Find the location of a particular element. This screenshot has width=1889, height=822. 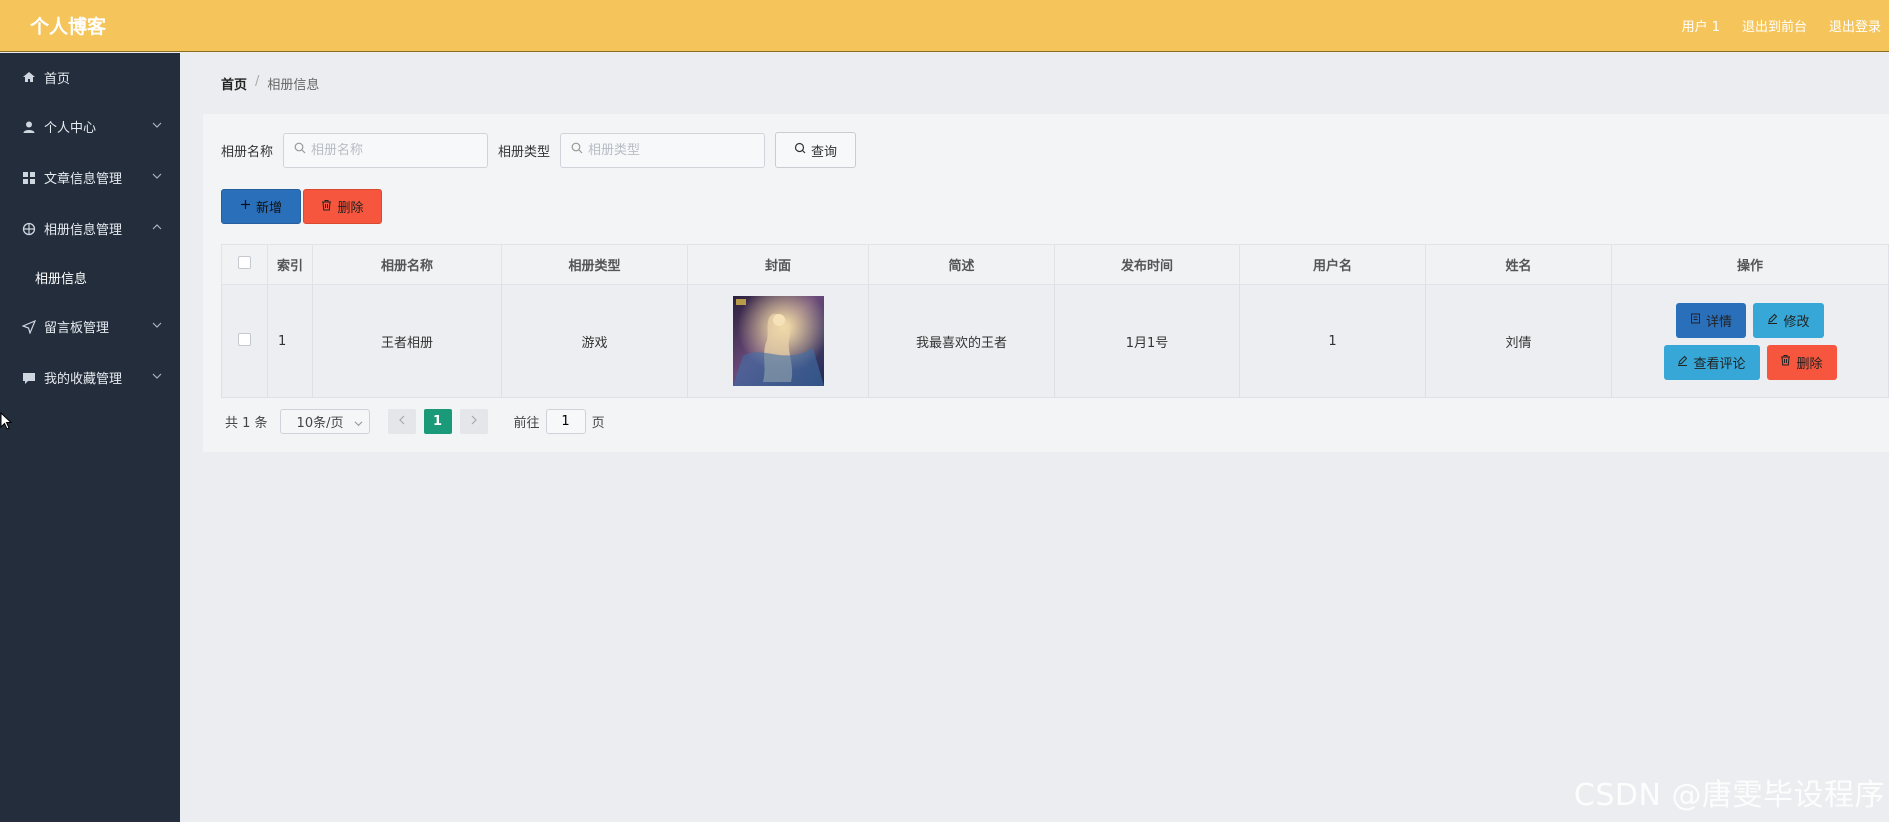

chevron-left-icon is located at coordinates (402, 421).